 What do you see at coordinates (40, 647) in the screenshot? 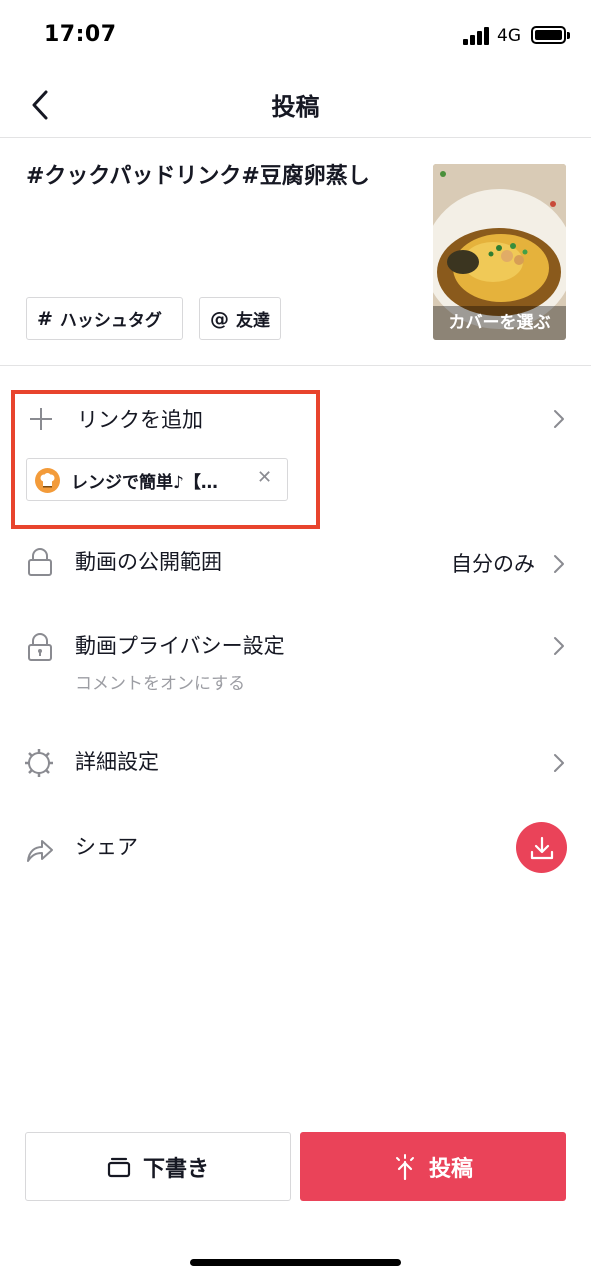
I see `privacy-lock-icon` at bounding box center [40, 647].